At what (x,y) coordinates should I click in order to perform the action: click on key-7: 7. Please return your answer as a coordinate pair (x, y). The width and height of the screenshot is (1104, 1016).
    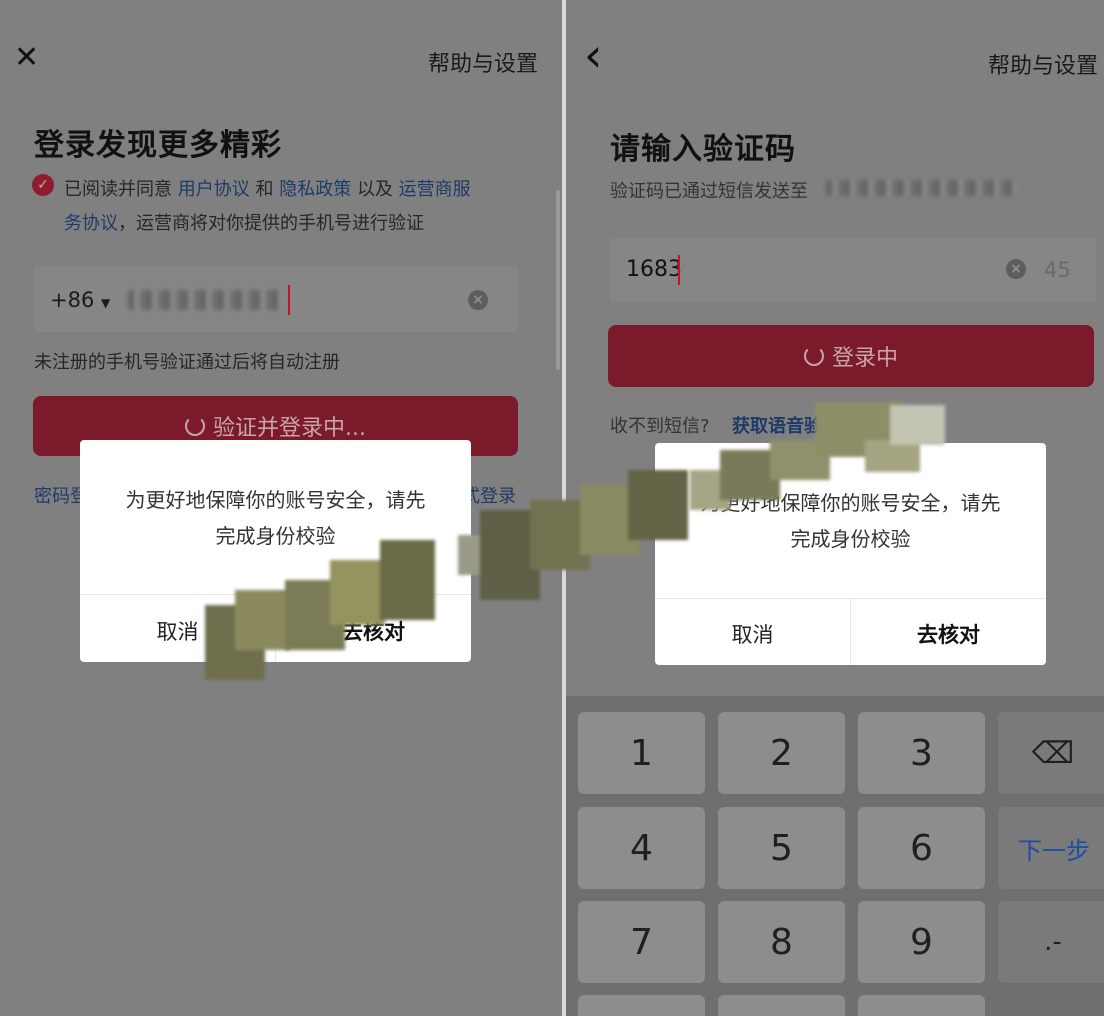
    Looking at the image, I should click on (641, 942).